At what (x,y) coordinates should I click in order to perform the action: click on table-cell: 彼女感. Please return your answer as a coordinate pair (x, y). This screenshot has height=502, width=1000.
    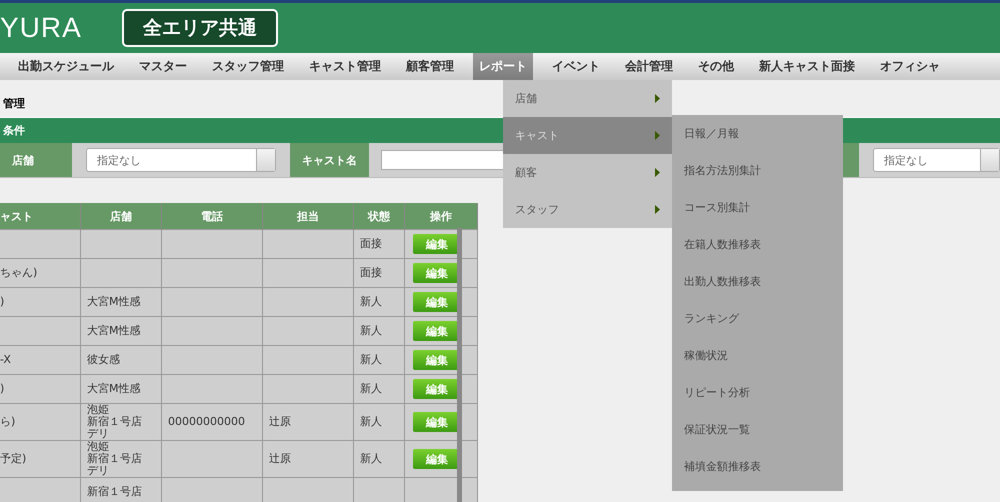
    Looking at the image, I should click on (121, 360).